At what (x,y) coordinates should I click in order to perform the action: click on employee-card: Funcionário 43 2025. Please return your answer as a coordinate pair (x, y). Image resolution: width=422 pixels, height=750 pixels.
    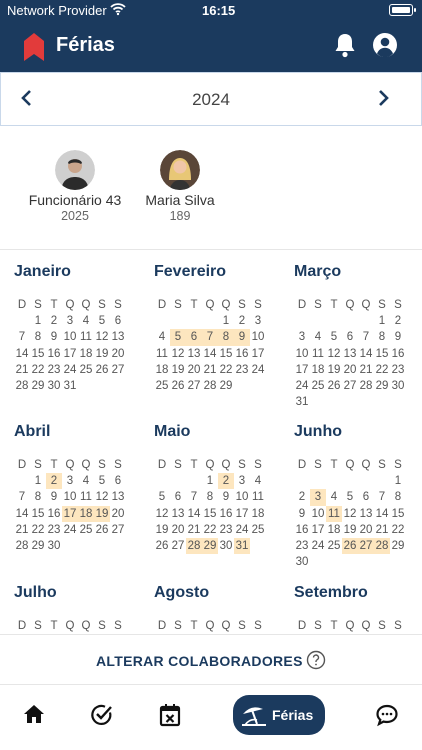
    Looking at the image, I should click on (75, 186).